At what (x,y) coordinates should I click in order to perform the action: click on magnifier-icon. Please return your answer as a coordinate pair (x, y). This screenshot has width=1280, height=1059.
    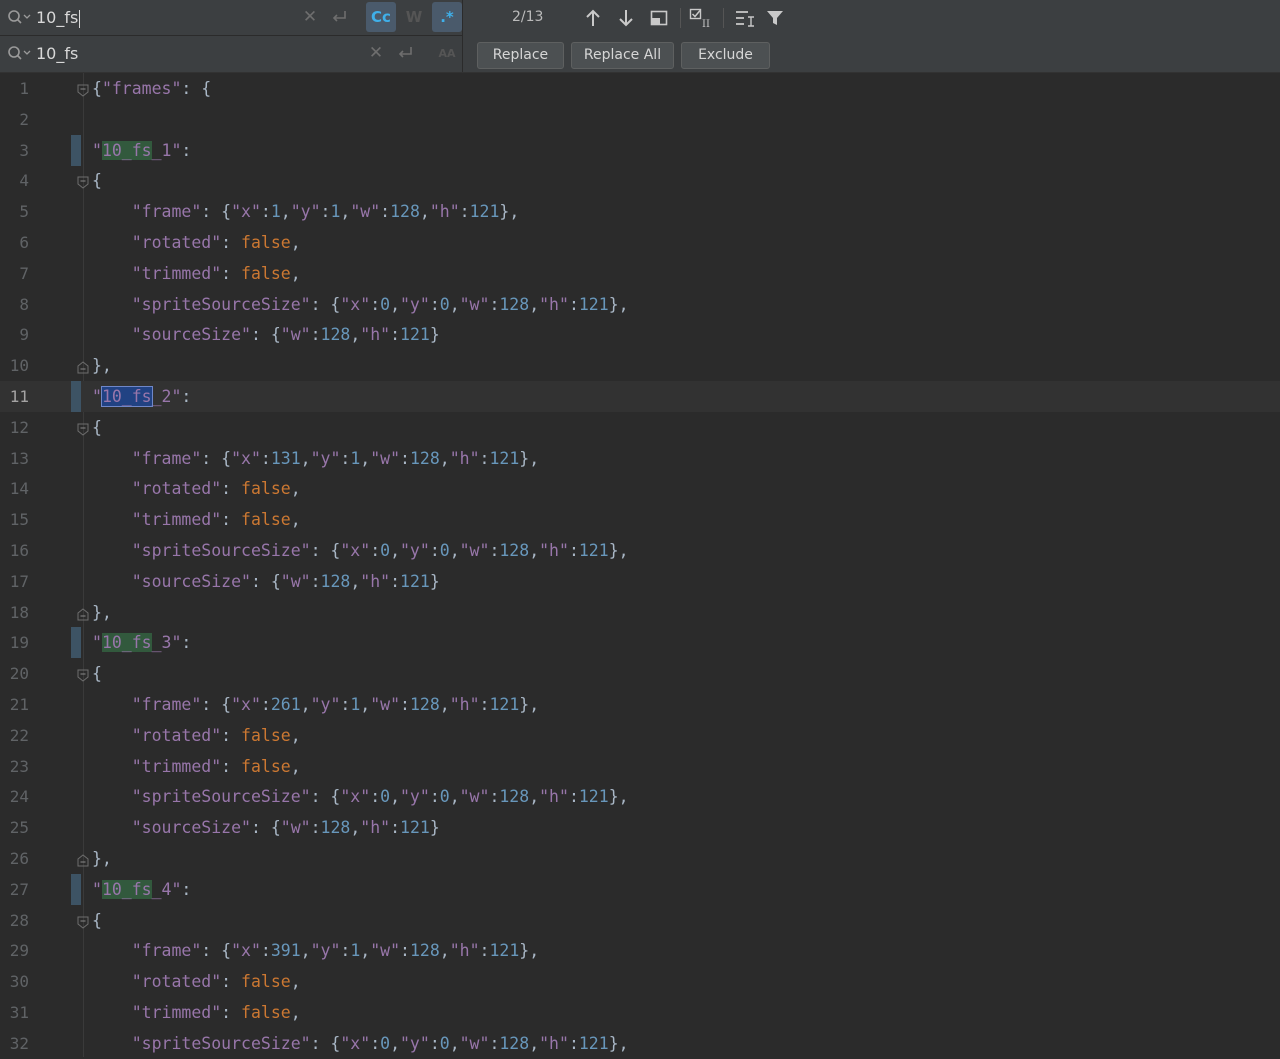
    Looking at the image, I should click on (19, 17).